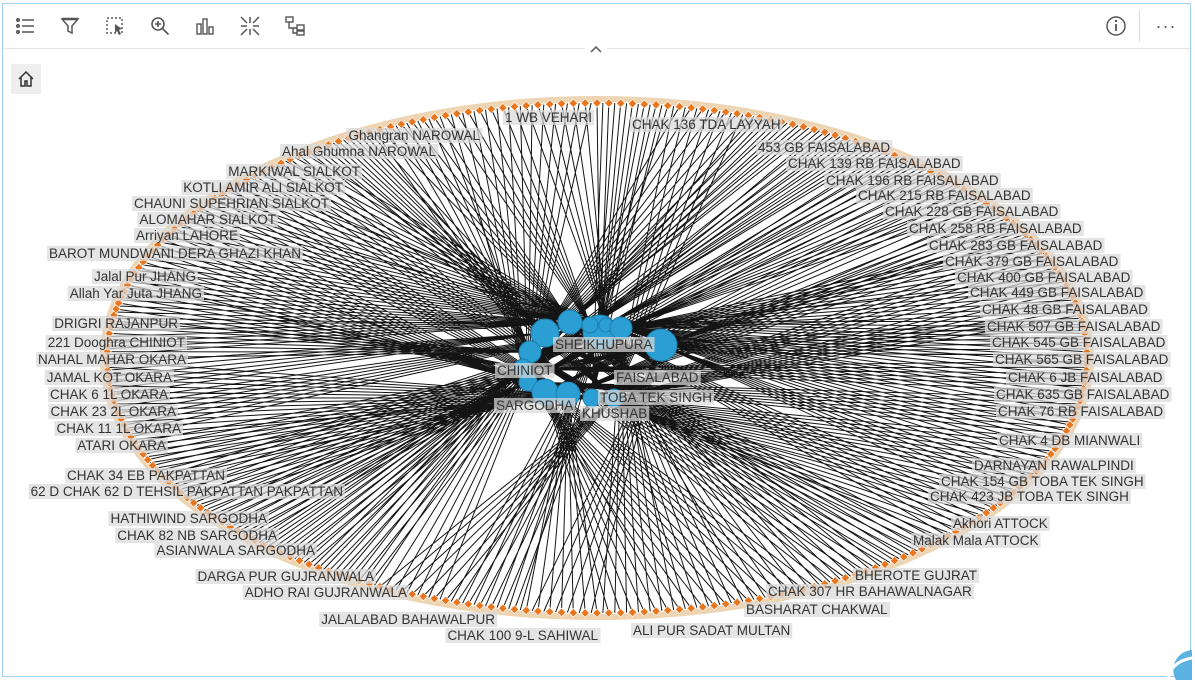 The image size is (1195, 682). I want to click on leaf-node-label: CHAK 34 EB PAKPATTAN, so click(145, 475).